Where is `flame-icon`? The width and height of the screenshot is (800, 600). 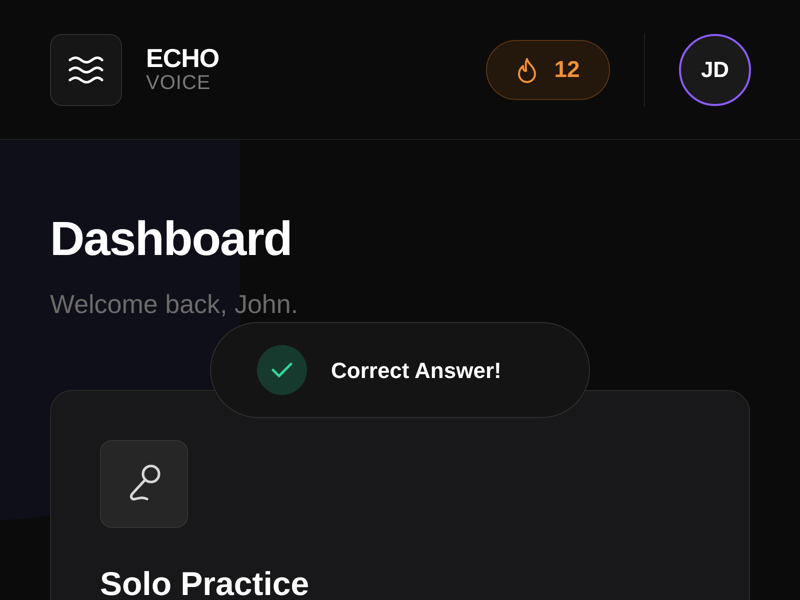 flame-icon is located at coordinates (527, 69).